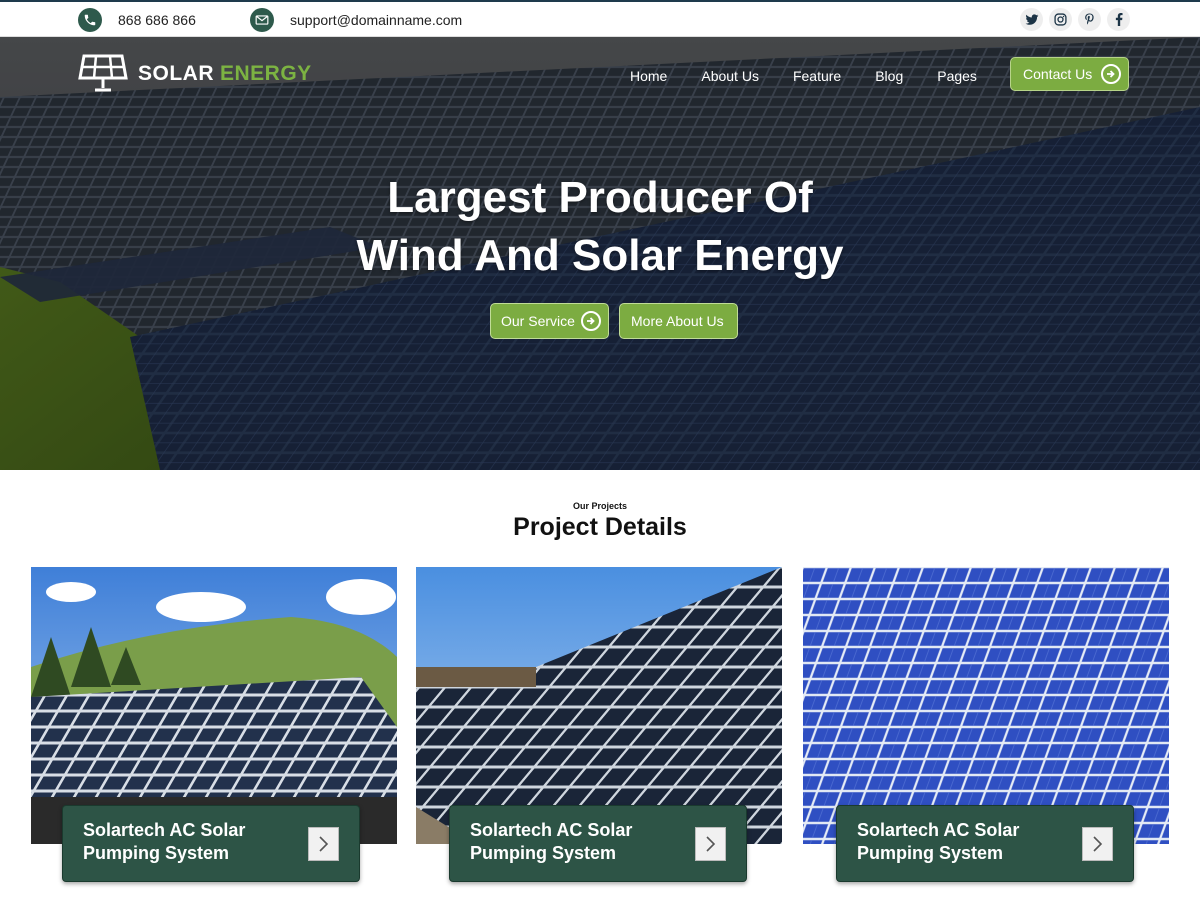  What do you see at coordinates (817, 76) in the screenshot?
I see `nav-item-feature: Feature` at bounding box center [817, 76].